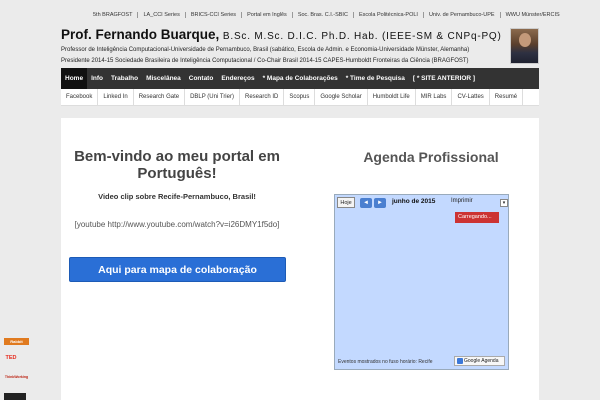 This screenshot has height=400, width=600. I want to click on top-link: BRICS-CCI Series, so click(214, 15).